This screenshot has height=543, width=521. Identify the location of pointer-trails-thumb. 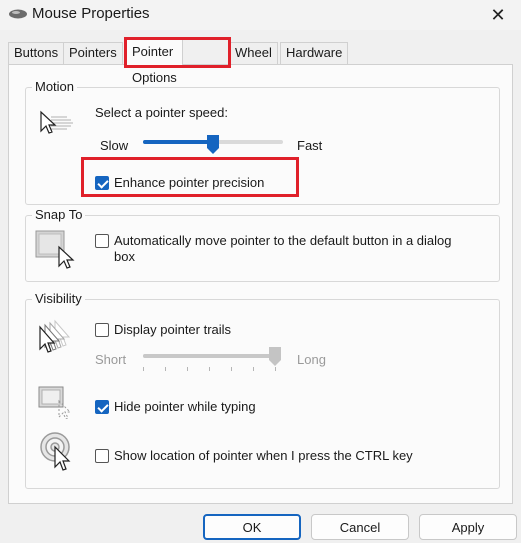
(275, 357).